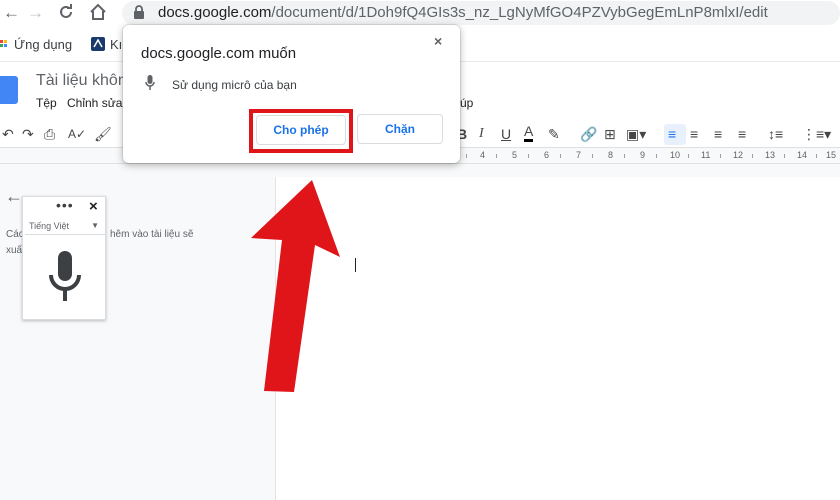 The height and width of the screenshot is (500, 840). What do you see at coordinates (103, 134) in the screenshot?
I see `paint-format-icon: 🖌` at bounding box center [103, 134].